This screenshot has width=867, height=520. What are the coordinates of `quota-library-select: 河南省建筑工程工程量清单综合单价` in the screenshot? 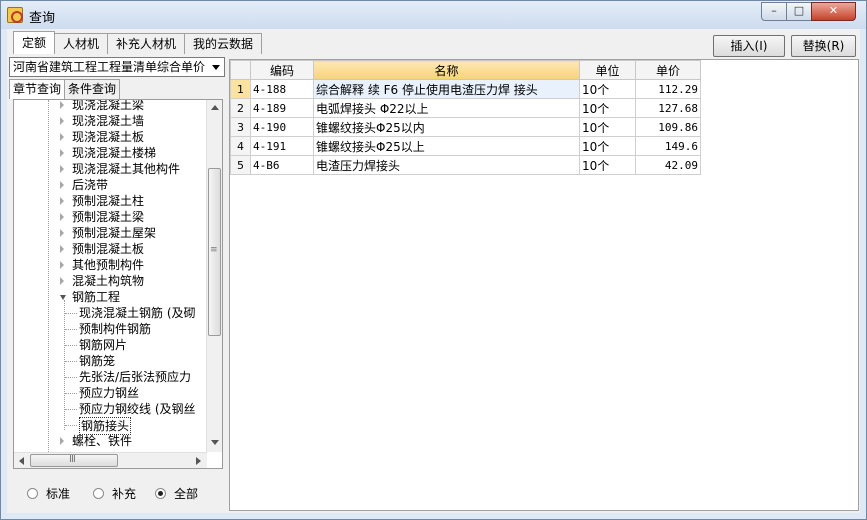 It's located at (117, 67).